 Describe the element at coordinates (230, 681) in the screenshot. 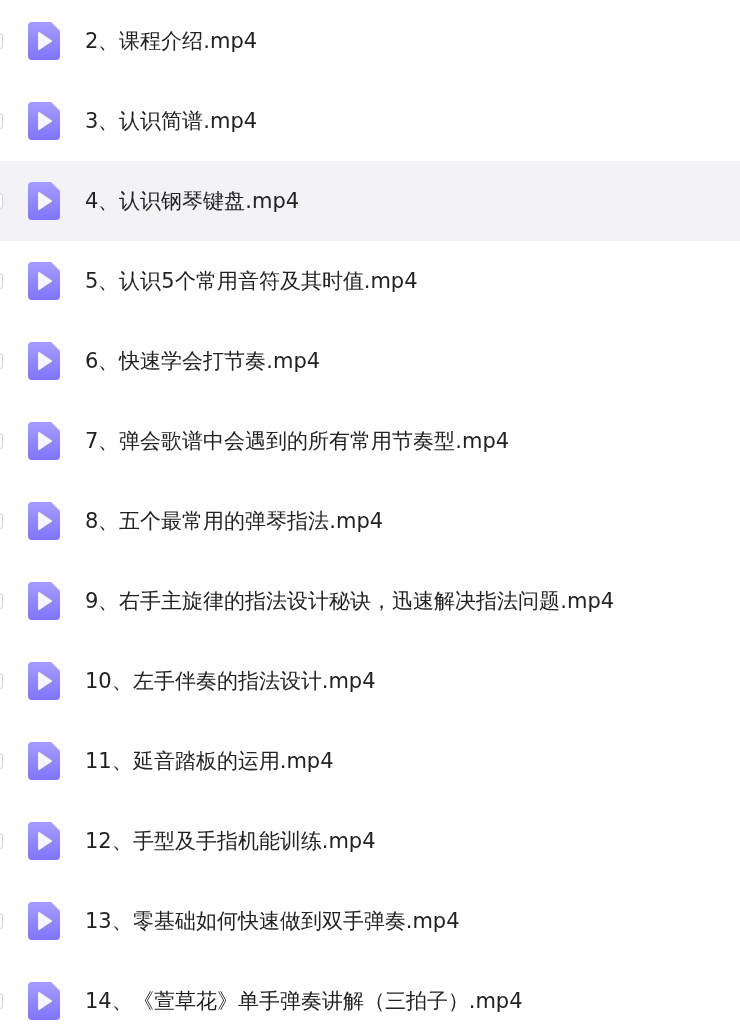

I see `file-name: 10、左手伴奏的指法设计.mp4` at that location.